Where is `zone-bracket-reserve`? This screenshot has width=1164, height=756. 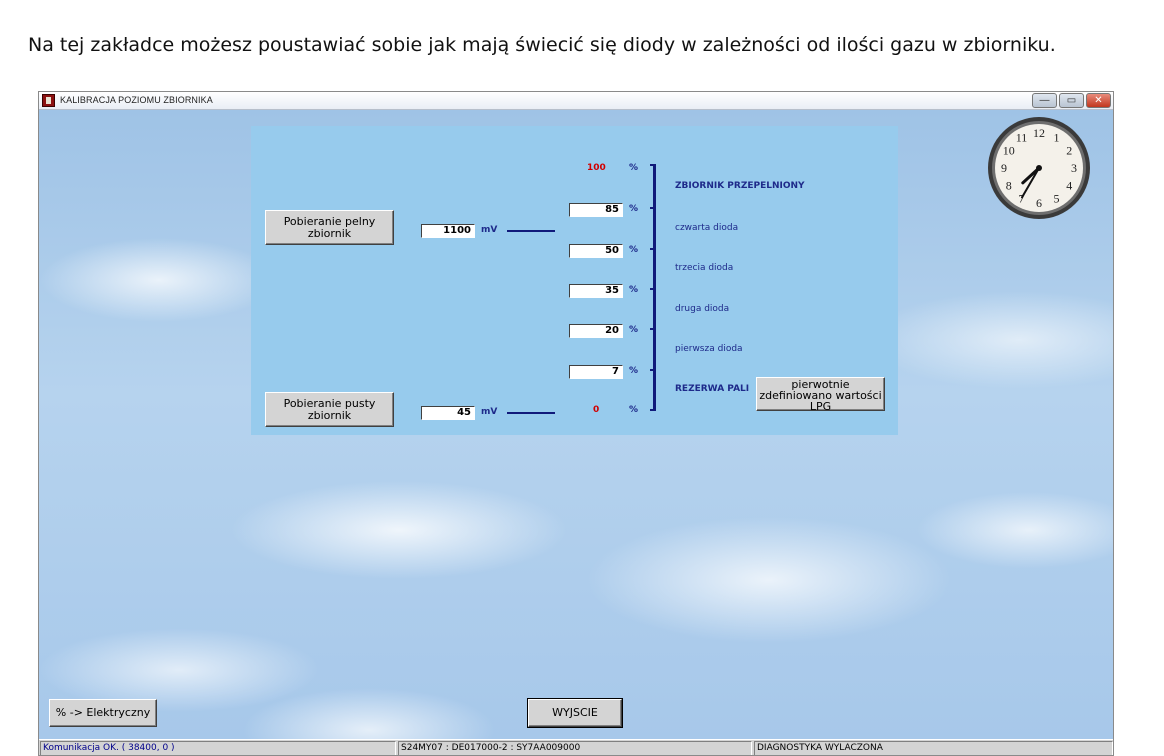
zone-bracket-reserve is located at coordinates (653, 390).